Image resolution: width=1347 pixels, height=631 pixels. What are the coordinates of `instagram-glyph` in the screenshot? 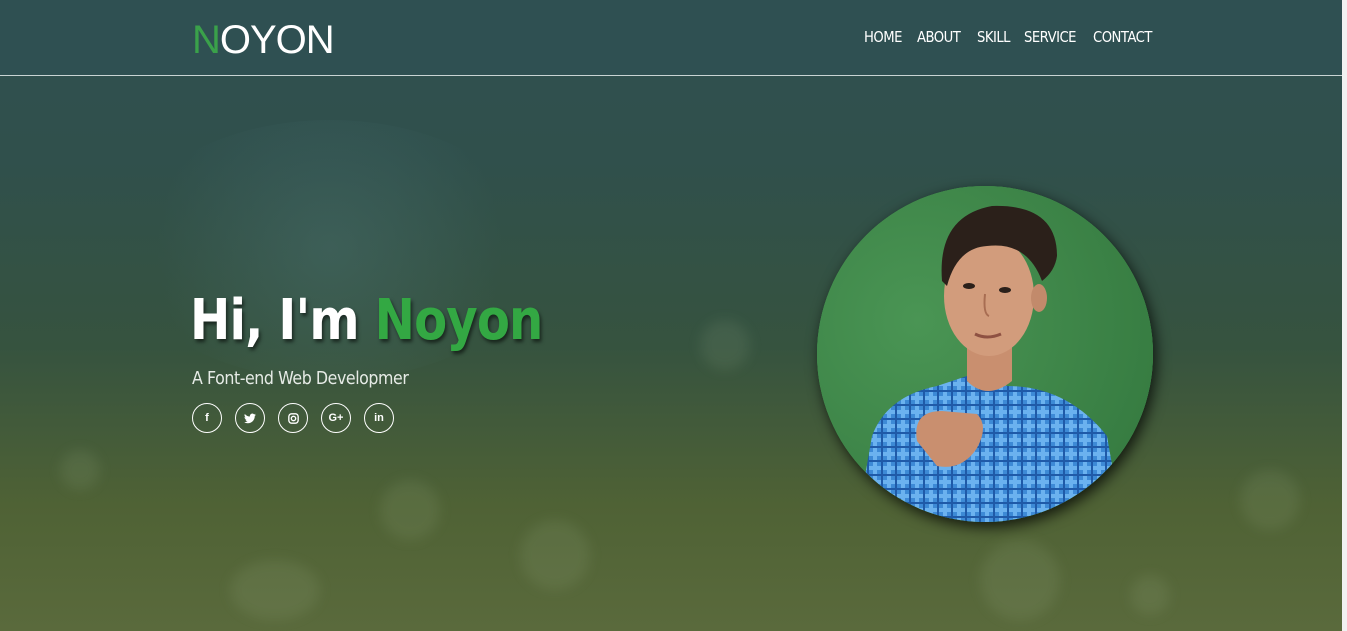 It's located at (293, 418).